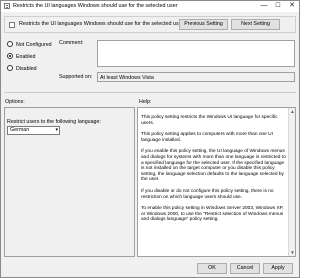 This screenshot has height=278, width=320. I want to click on radio-label: Not Configured, so click(34, 45).